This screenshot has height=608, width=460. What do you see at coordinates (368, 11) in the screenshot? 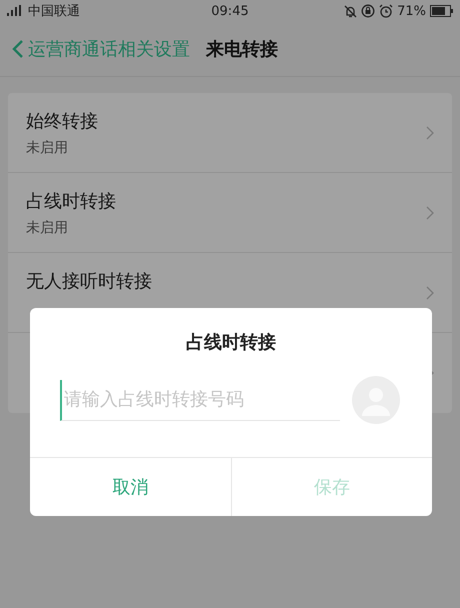
I see `rotation-lock-icon` at bounding box center [368, 11].